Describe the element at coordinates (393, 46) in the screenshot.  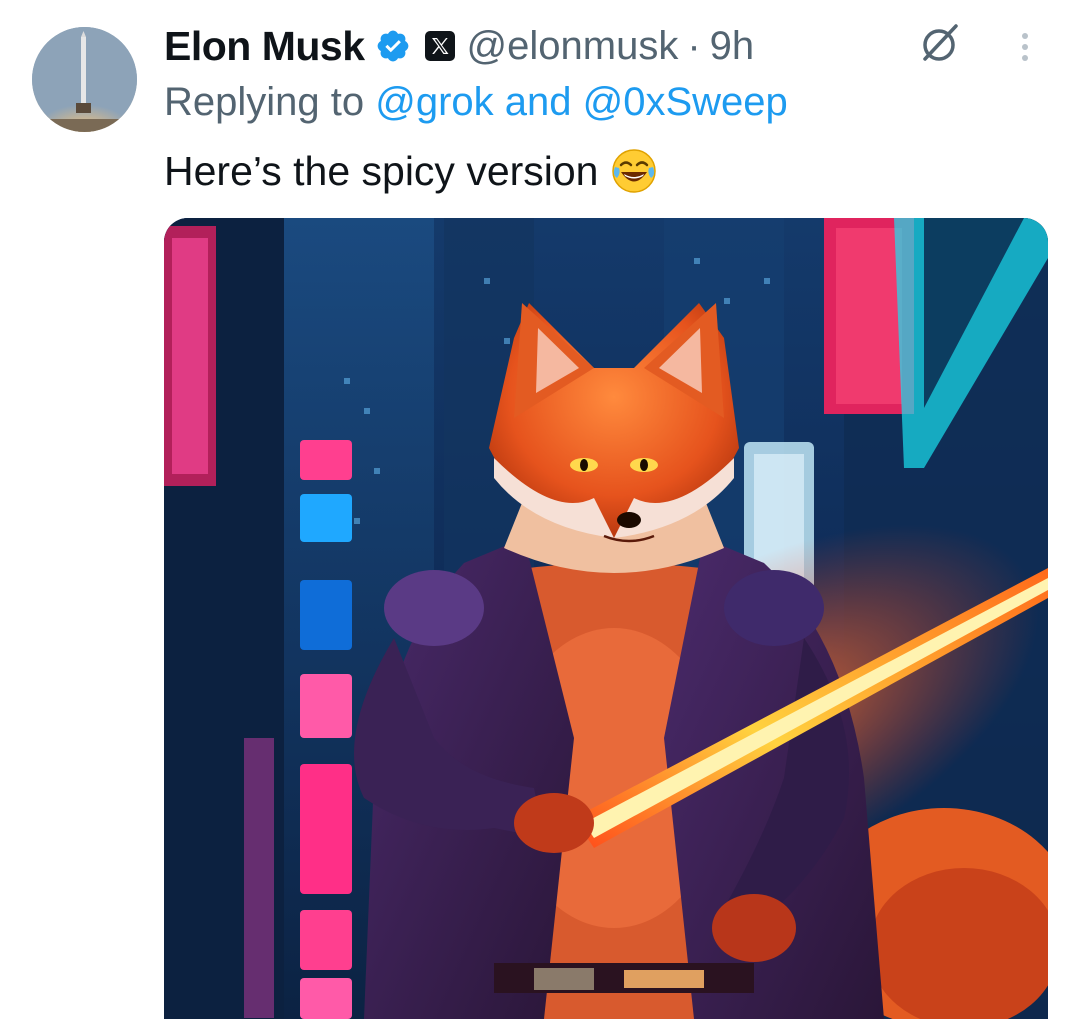
I see `verified-badge-icon` at that location.